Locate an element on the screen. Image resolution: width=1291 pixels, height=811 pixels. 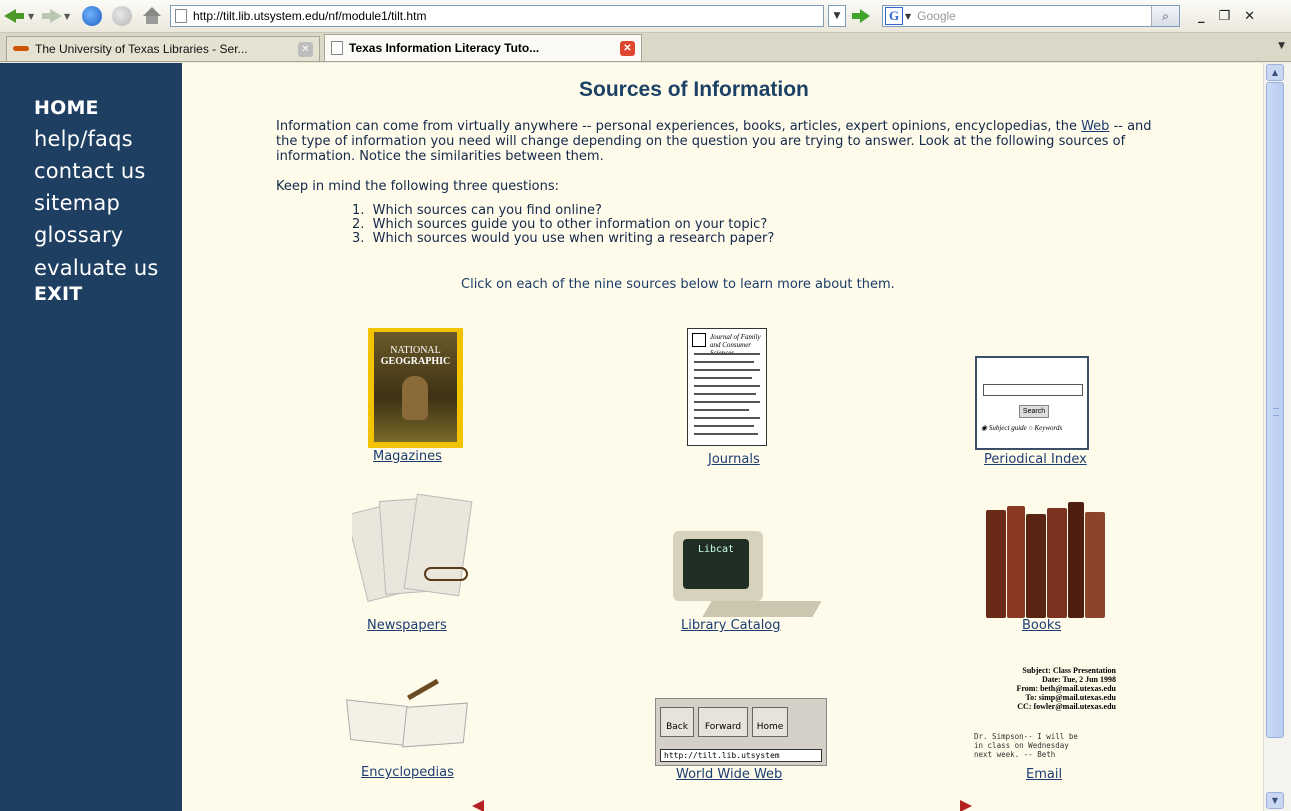
page-title: Sources of Information is located at coordinates (694, 89).